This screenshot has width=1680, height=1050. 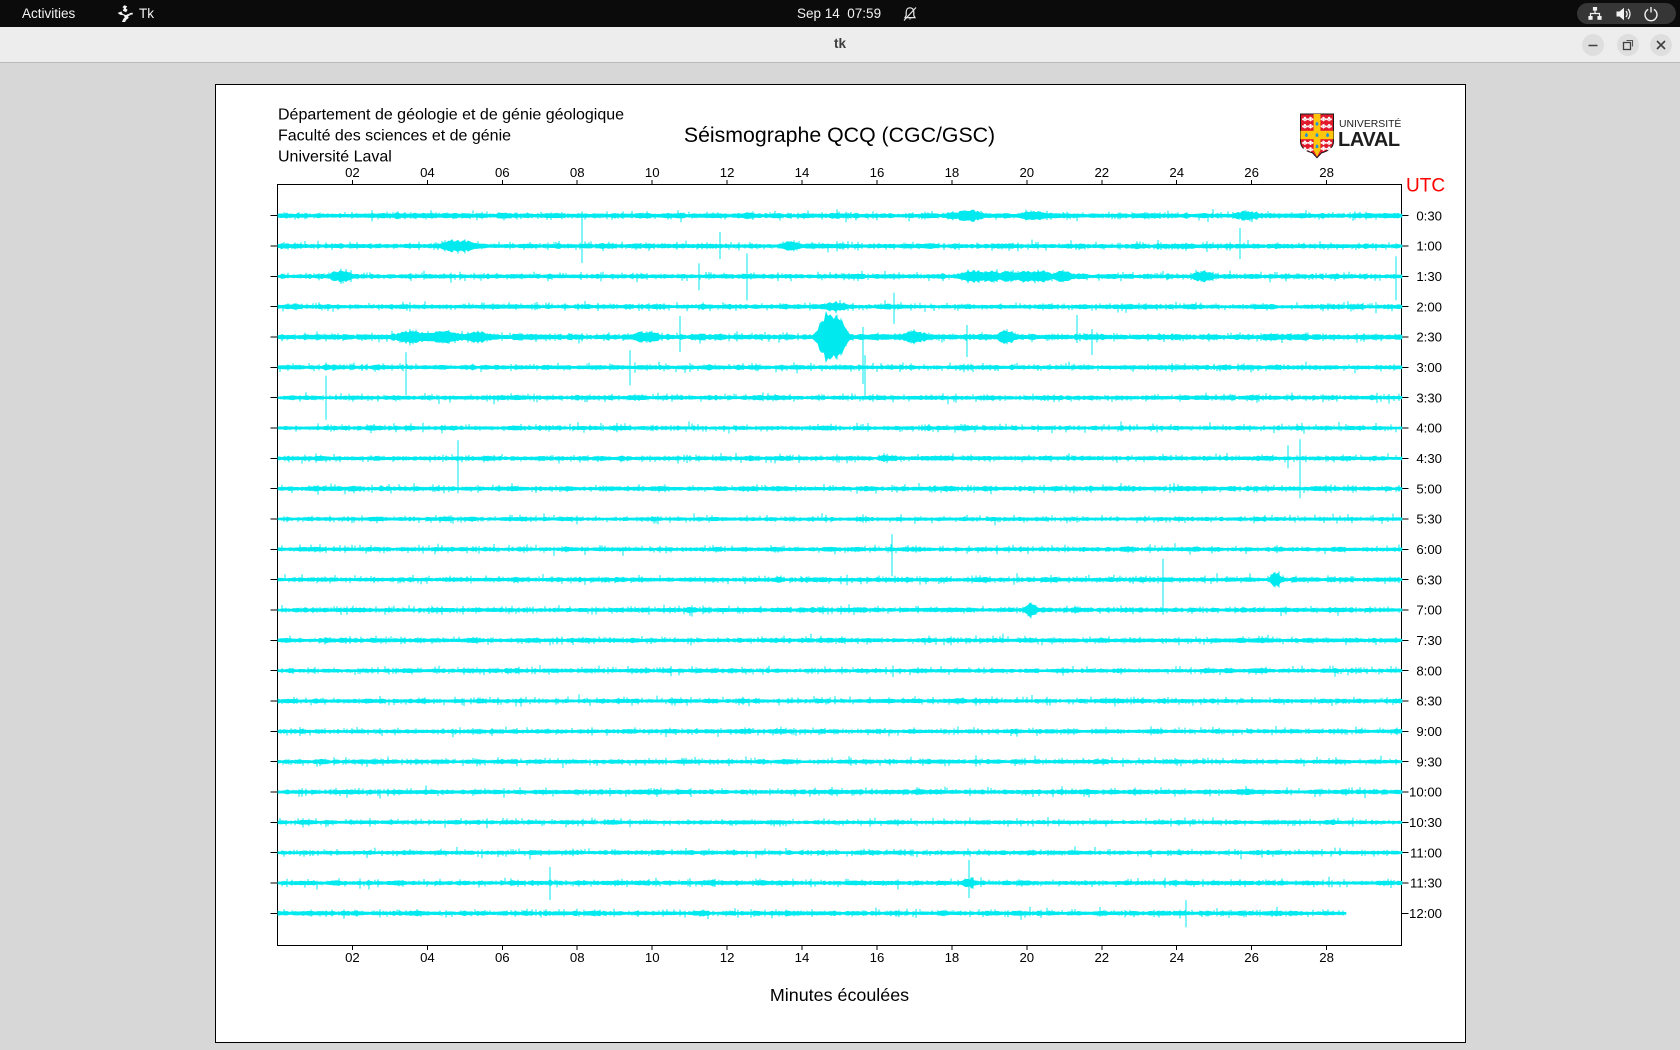 I want to click on svg-text: 8:30, so click(x=1429, y=701).